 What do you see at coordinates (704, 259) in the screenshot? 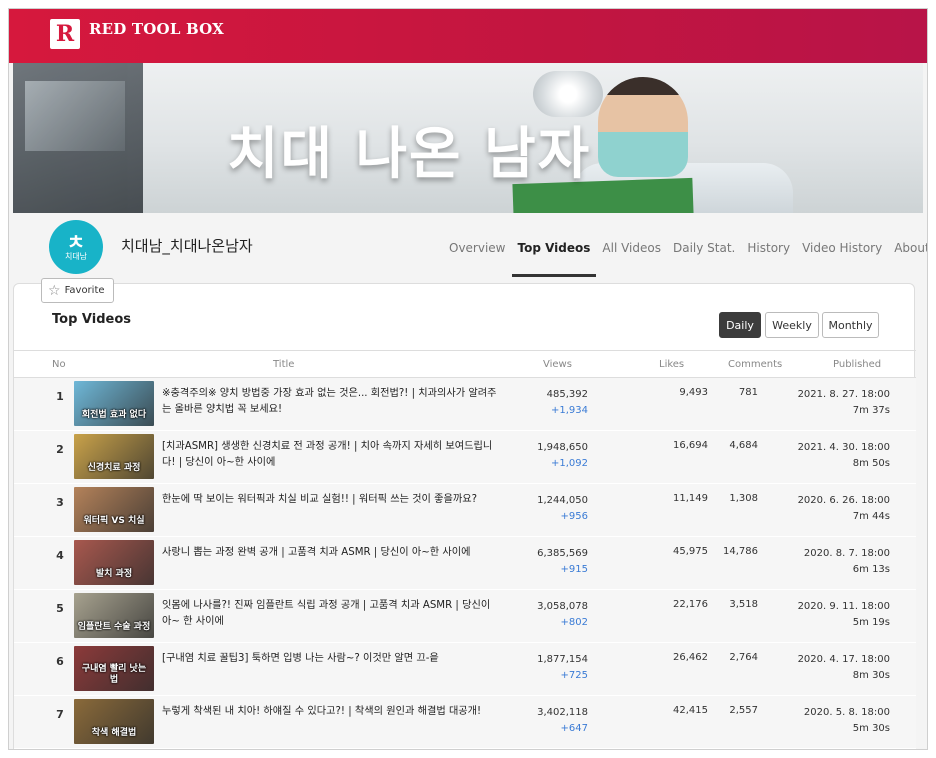
I see `tab-daily-stat: Daily Stat.` at bounding box center [704, 259].